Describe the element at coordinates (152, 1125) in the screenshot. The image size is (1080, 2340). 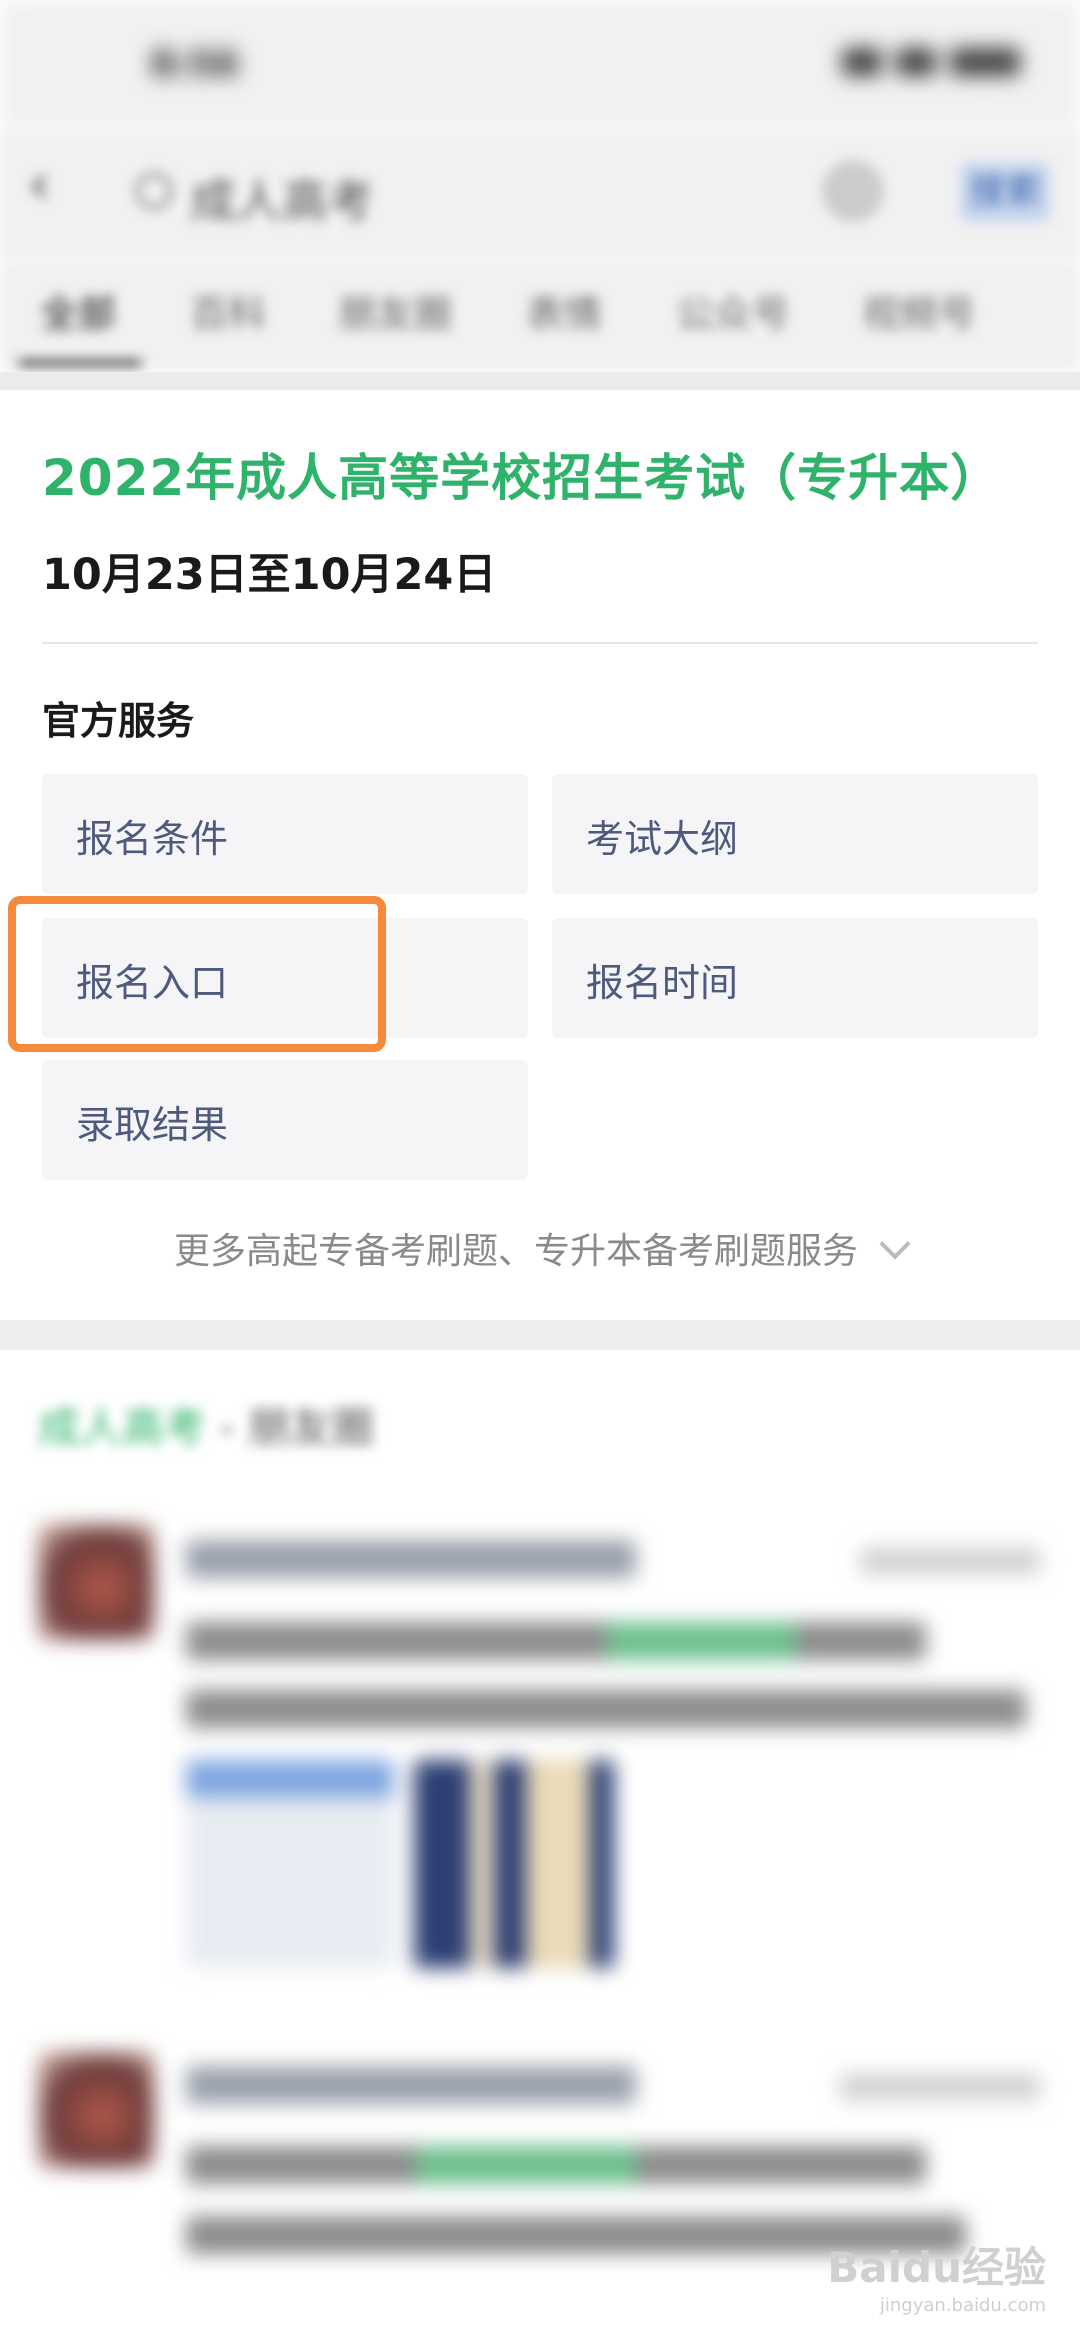
I see `service-label: 录取结果` at that location.